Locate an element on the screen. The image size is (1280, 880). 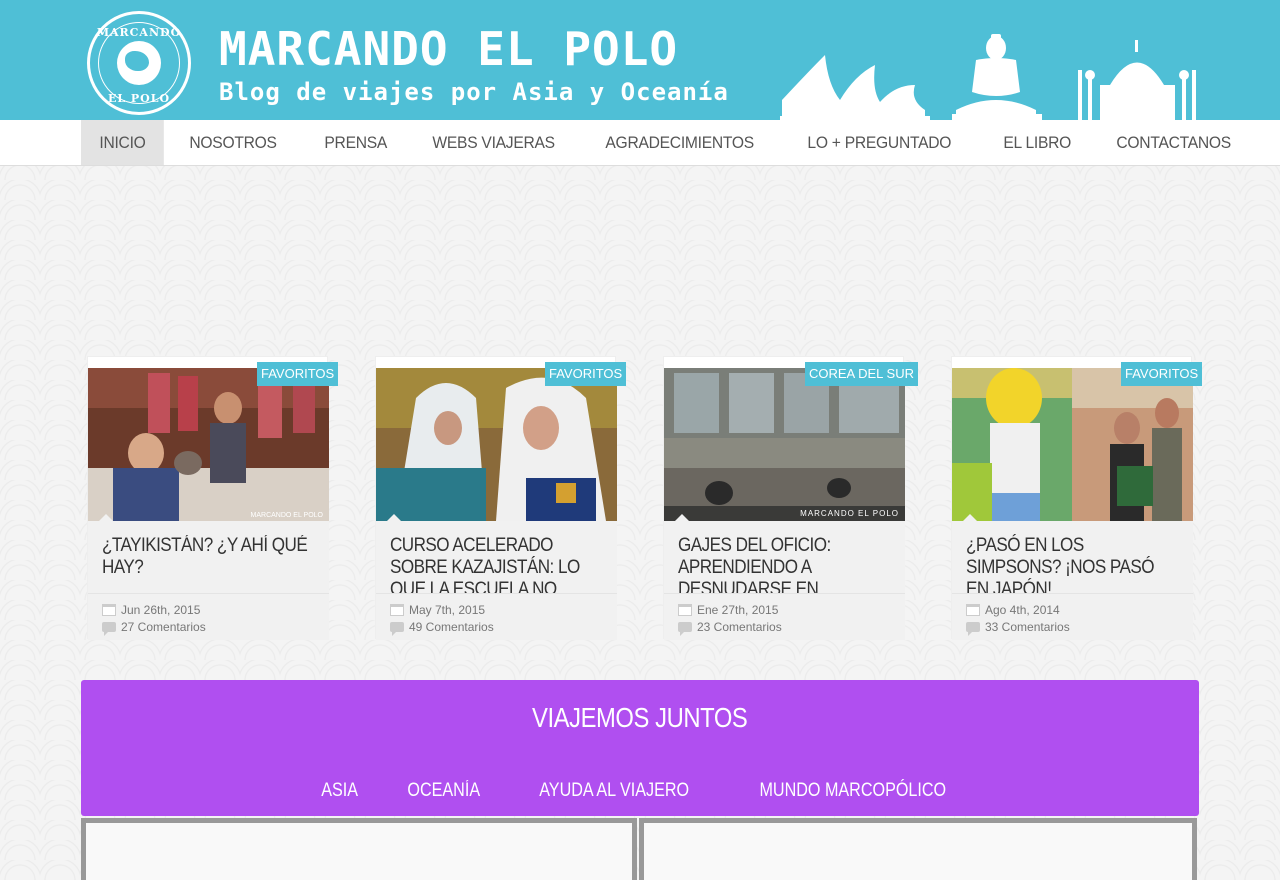
post-comments: 33 Comentarios is located at coordinates (1027, 627).